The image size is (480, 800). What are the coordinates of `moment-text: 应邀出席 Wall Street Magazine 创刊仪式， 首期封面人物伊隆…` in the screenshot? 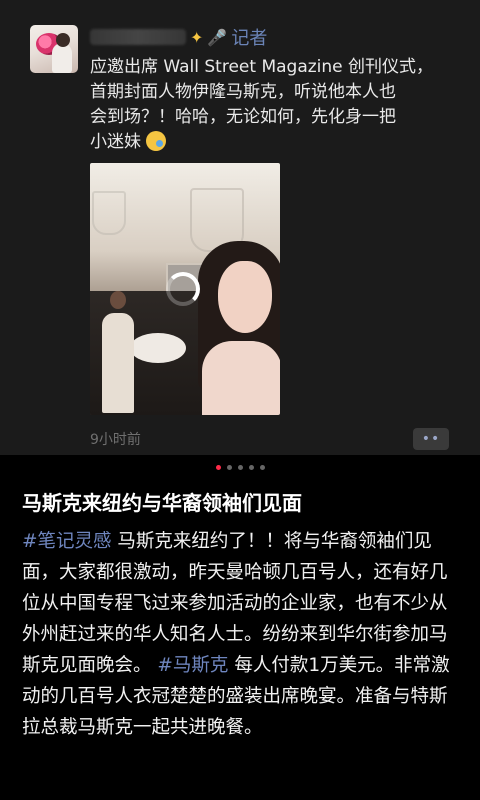 It's located at (272, 105).